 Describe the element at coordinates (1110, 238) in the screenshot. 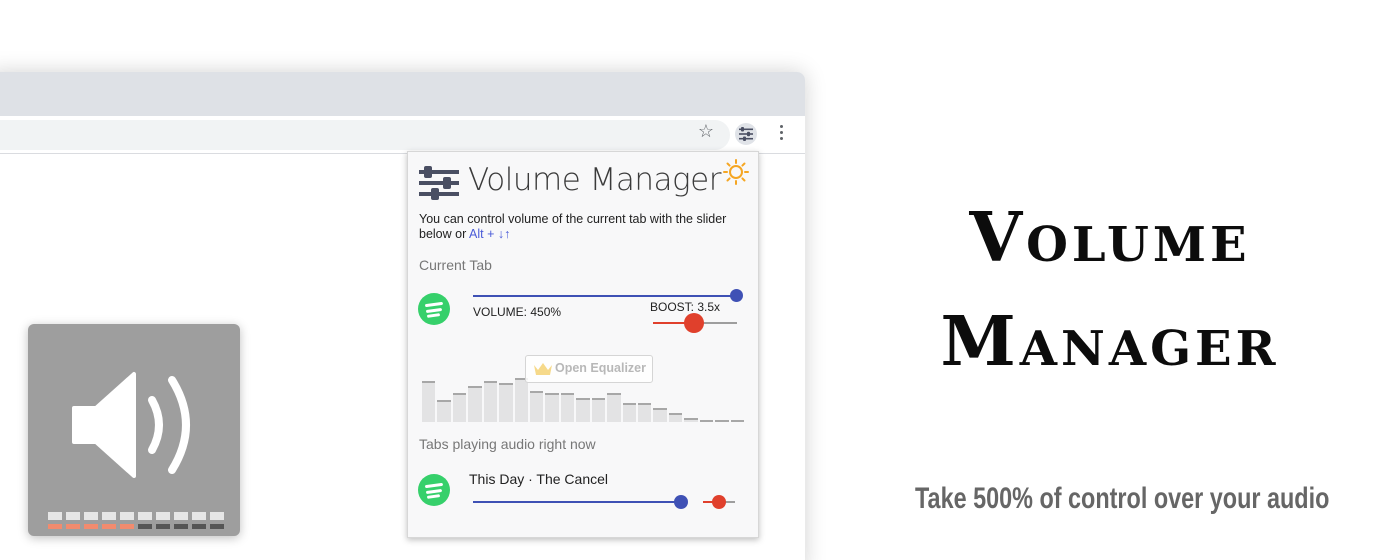

I see `hero-title-line-1: Volume` at that location.